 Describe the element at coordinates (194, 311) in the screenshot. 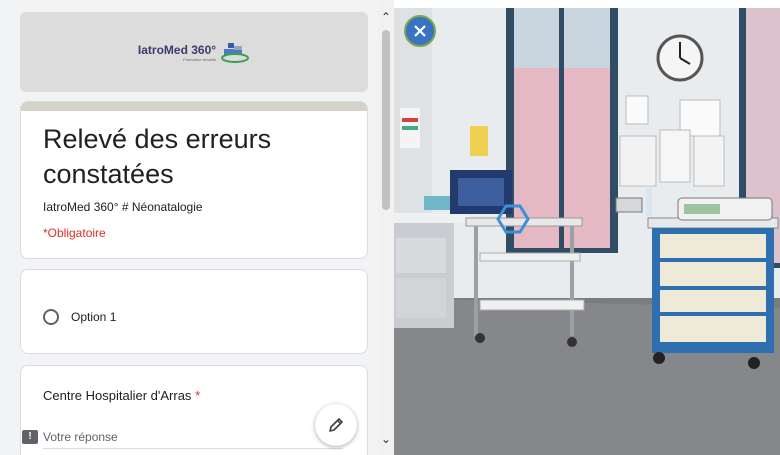

I see `option-card: Option 1` at that location.